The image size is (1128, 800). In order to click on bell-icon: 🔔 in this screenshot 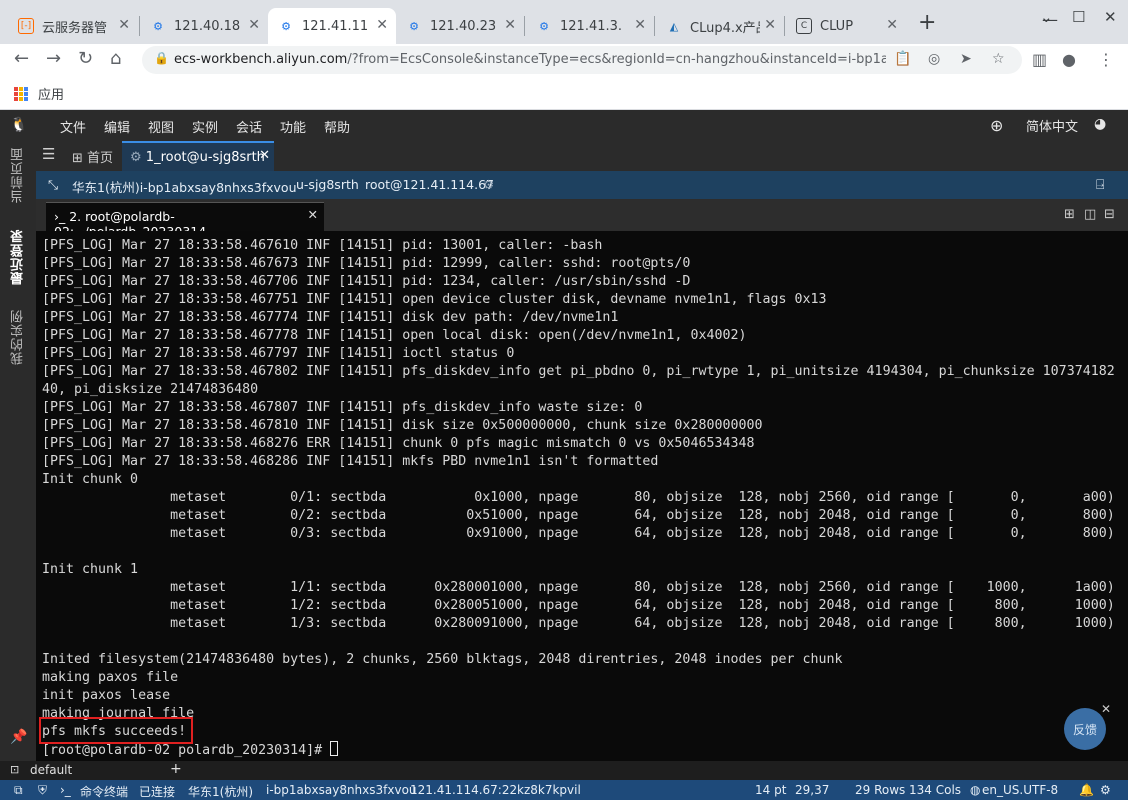, I will do `click(1086, 790)`.